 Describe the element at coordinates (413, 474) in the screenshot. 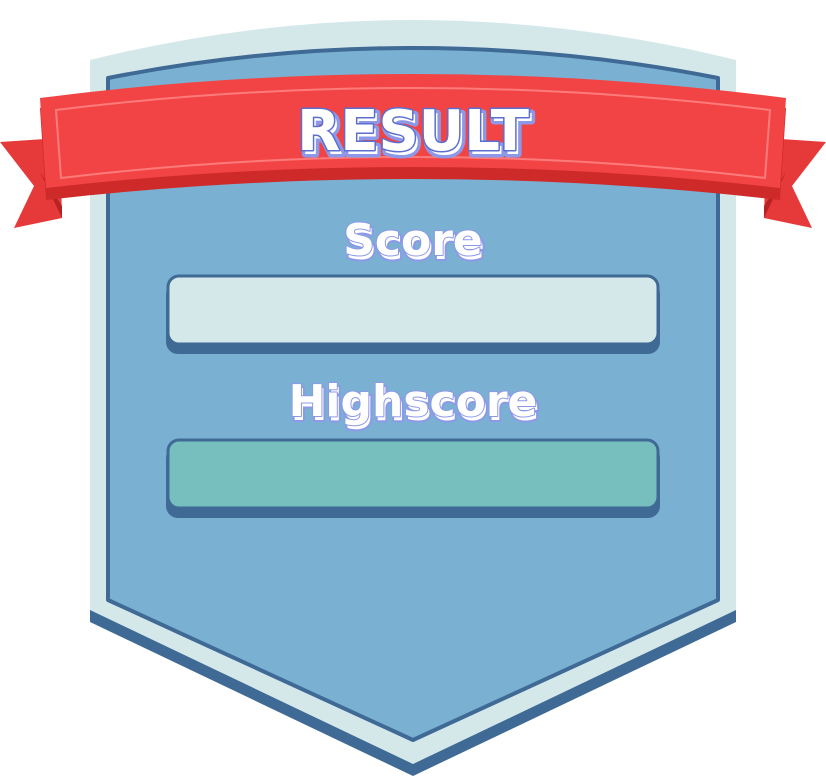

I see `highscore-field` at that location.